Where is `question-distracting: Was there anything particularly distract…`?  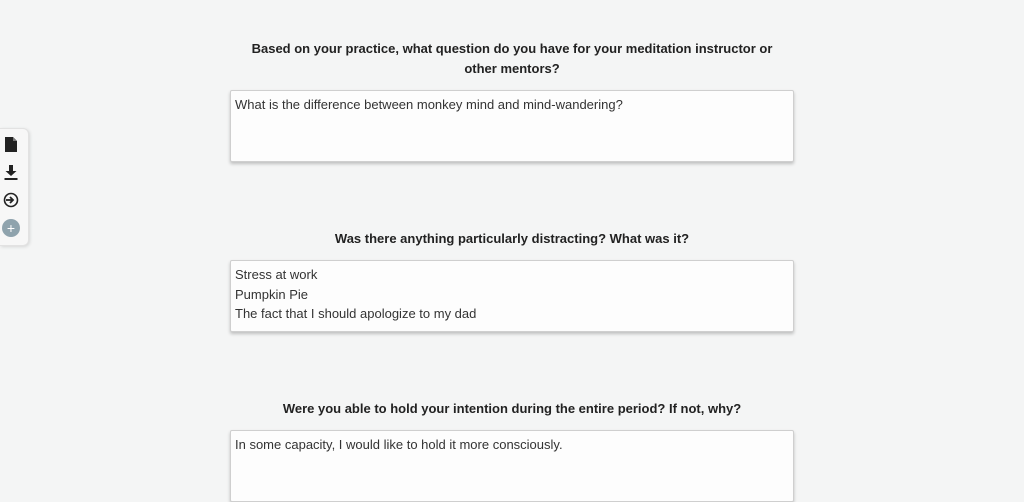
question-distracting: Was there anything particularly distract… is located at coordinates (512, 238).